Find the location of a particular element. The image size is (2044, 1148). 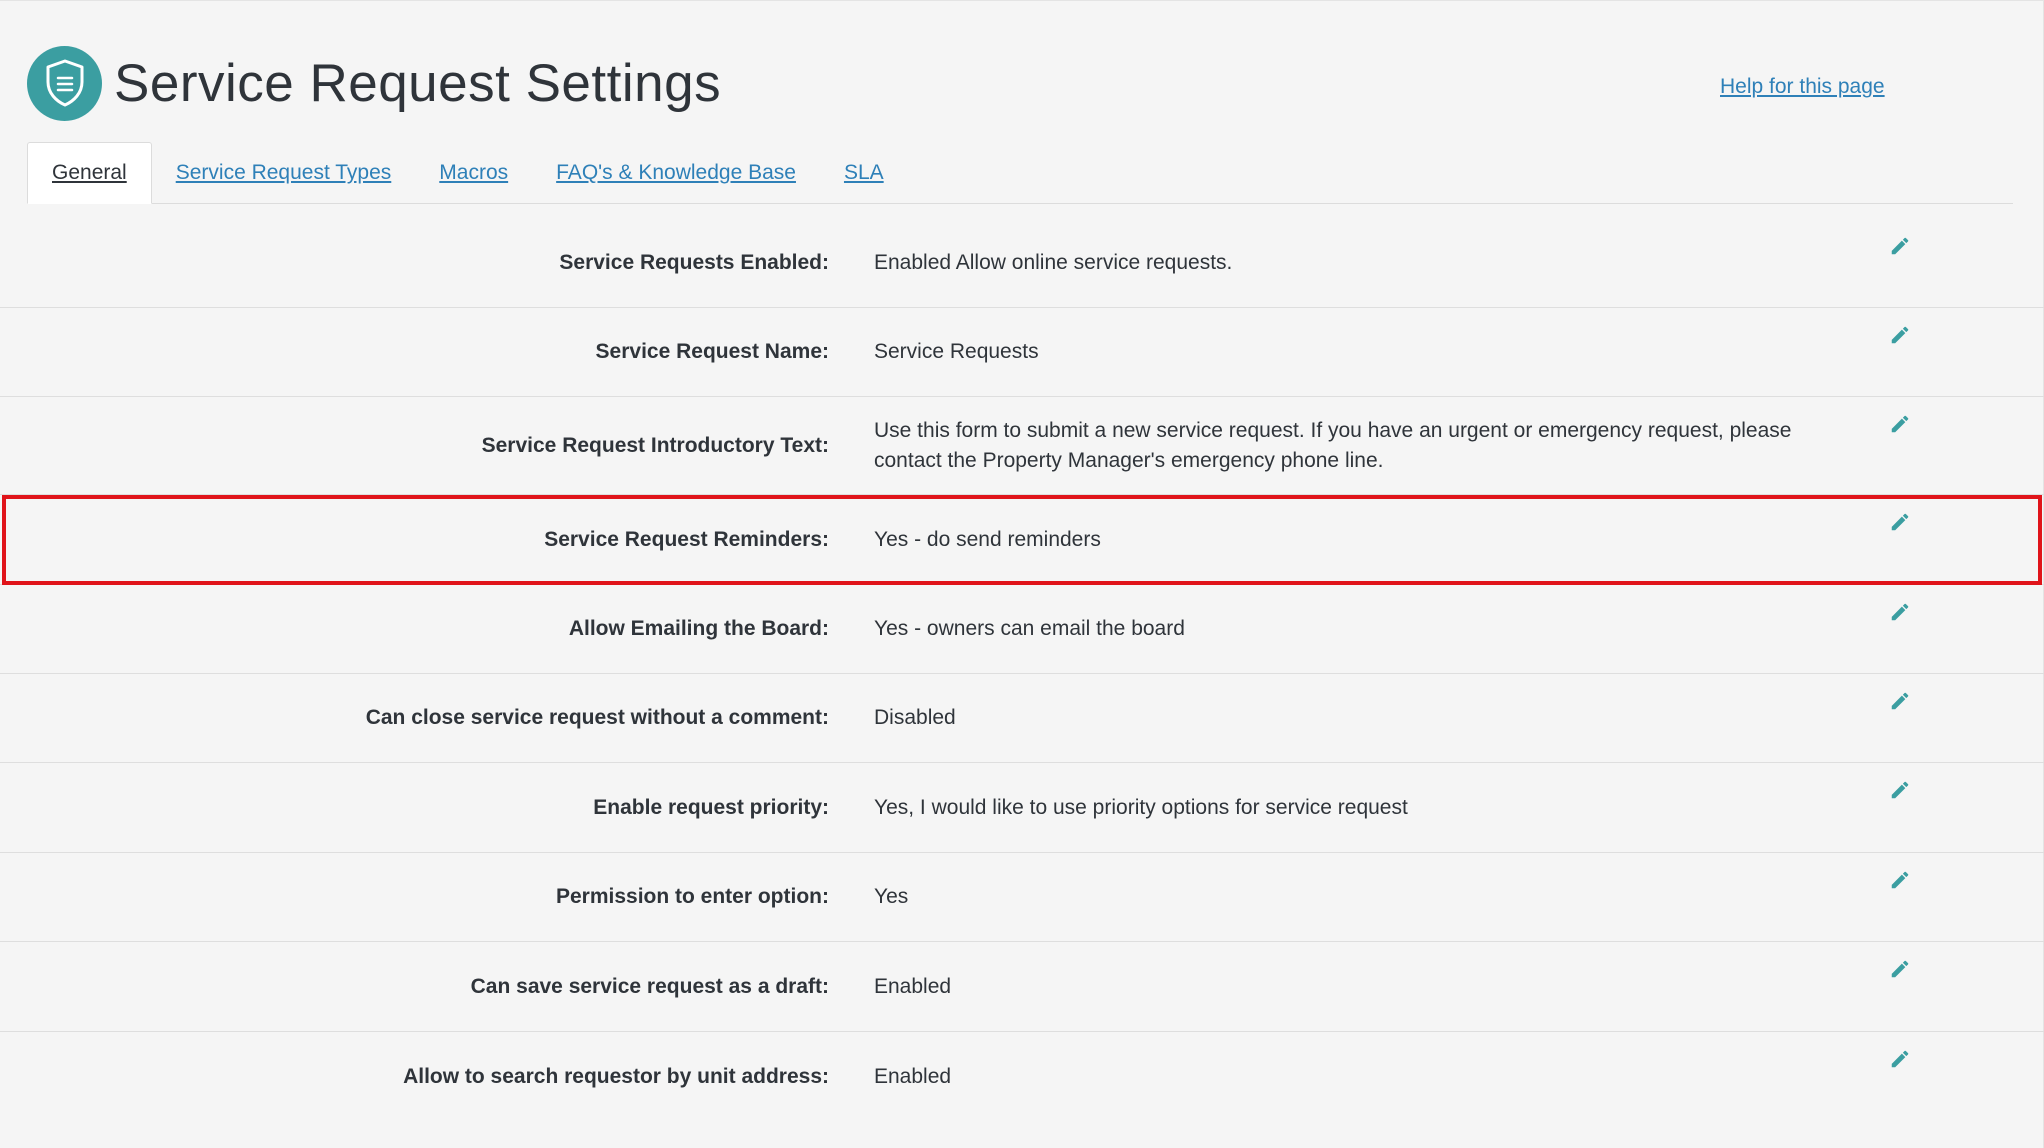

setting-label: Service Request Name: is located at coordinates (712, 351).